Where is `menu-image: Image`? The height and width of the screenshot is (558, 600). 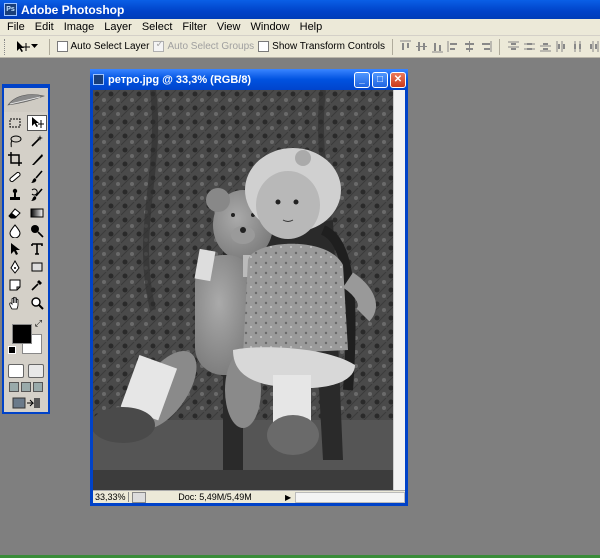
menu-image: Image is located at coordinates (79, 27).